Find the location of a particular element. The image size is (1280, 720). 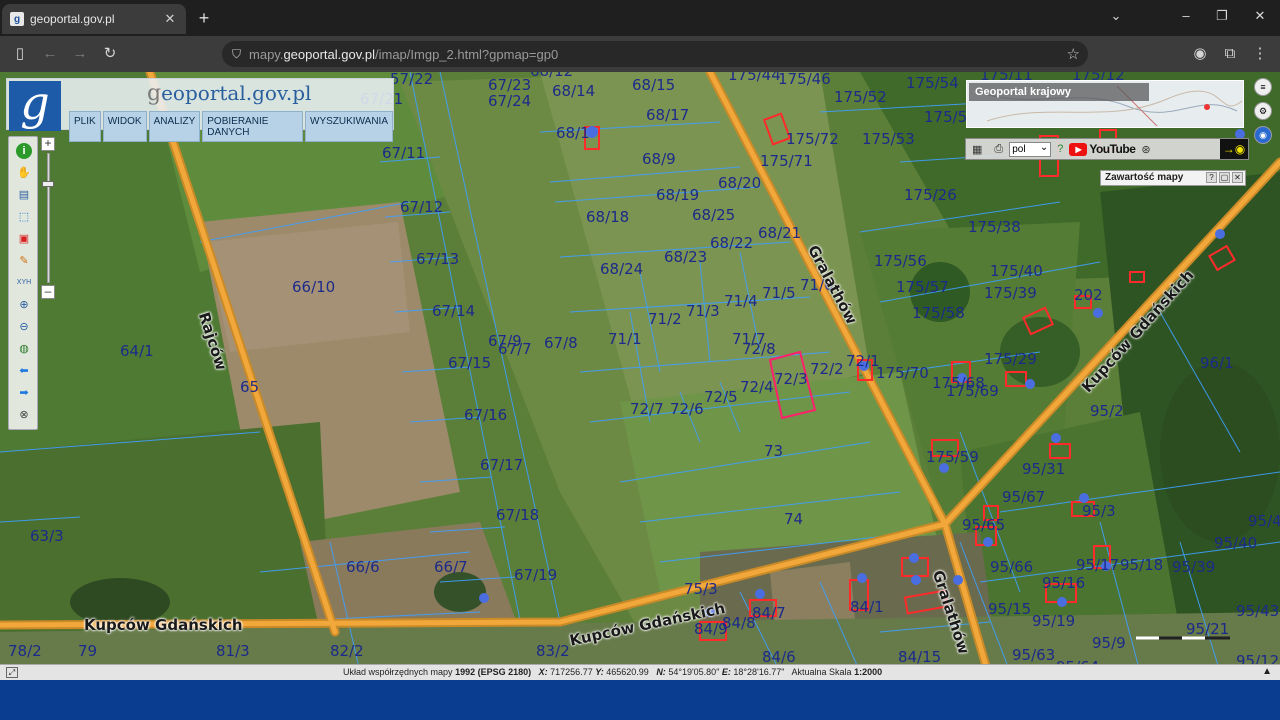

youtube-link: ▶ YouTube is located at coordinates (1102, 149).